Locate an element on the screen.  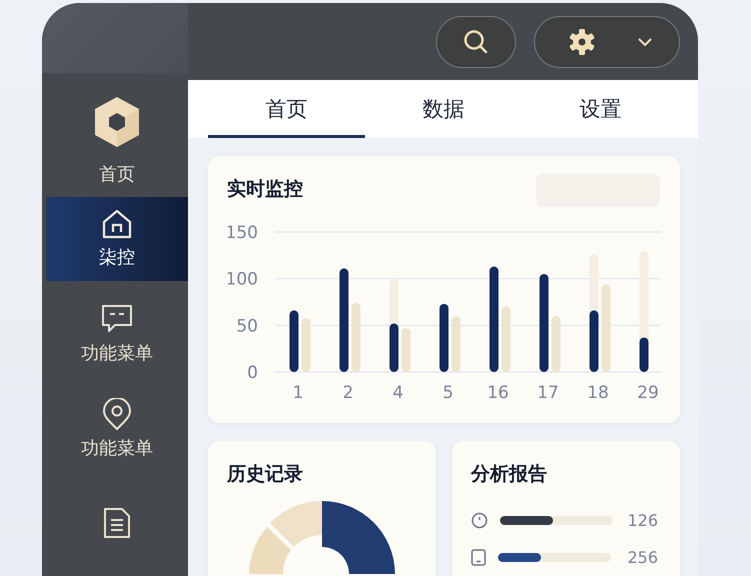
settings-button is located at coordinates (607, 42).